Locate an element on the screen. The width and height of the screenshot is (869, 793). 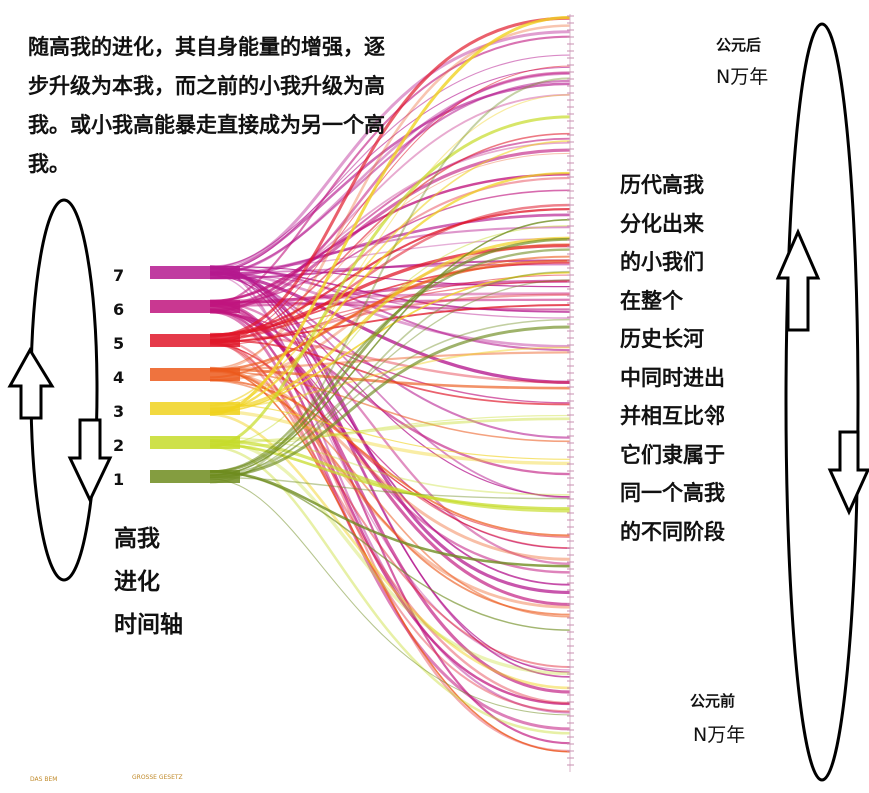
level-label-2: 2 is located at coordinates (119, 445).